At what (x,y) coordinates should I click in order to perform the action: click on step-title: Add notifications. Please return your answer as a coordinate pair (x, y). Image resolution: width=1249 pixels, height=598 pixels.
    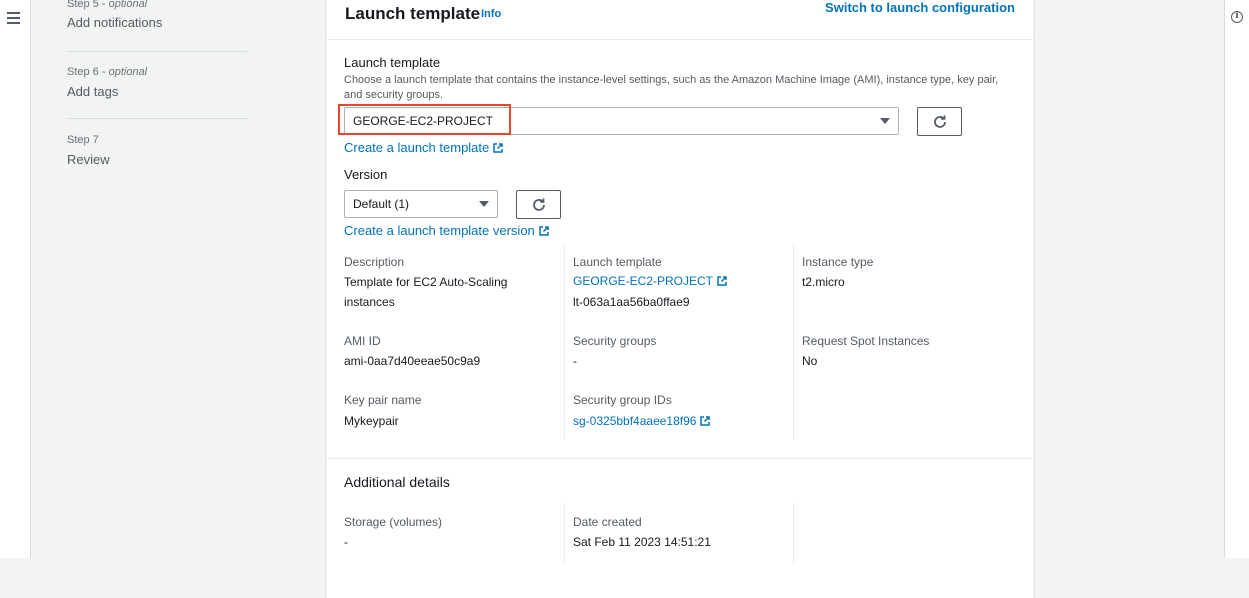
    Looking at the image, I should click on (115, 22).